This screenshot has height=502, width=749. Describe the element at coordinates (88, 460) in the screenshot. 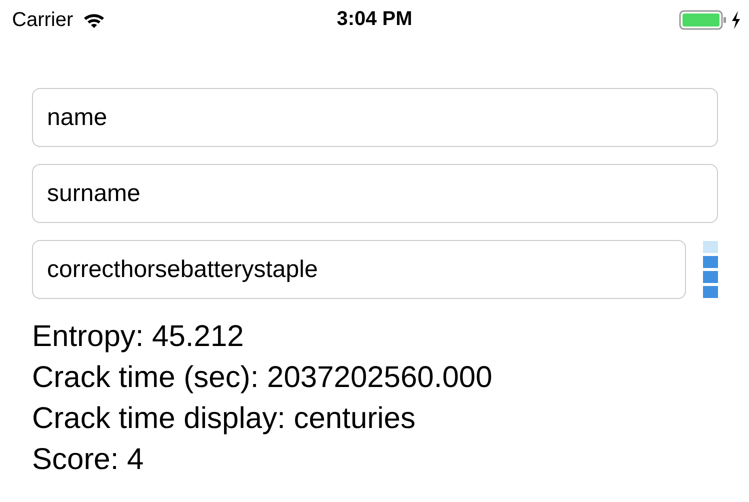

I see `result-text: Score: 4` at that location.